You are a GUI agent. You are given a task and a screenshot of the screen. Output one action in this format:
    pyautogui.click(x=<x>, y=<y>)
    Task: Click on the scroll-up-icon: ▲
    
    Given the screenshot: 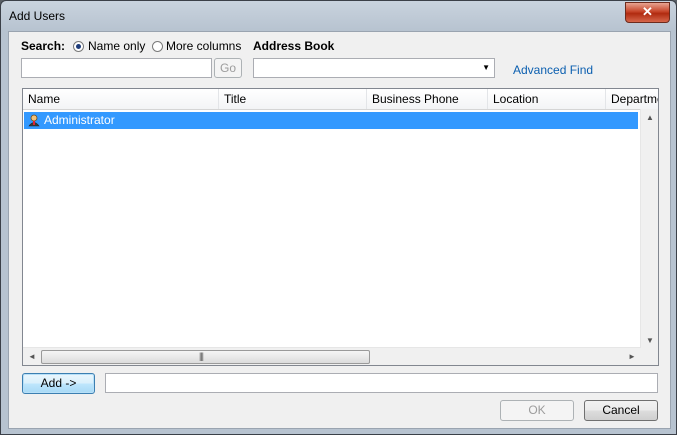 What is the action you would take?
    pyautogui.click(x=650, y=117)
    